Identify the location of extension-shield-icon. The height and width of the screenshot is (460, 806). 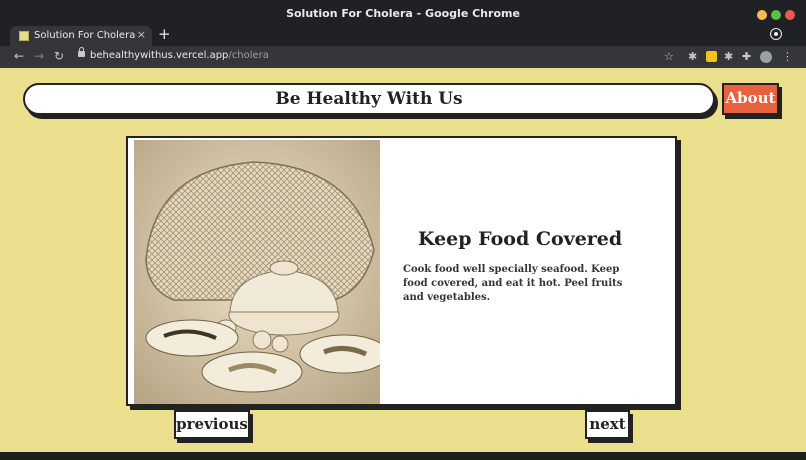
(711, 56).